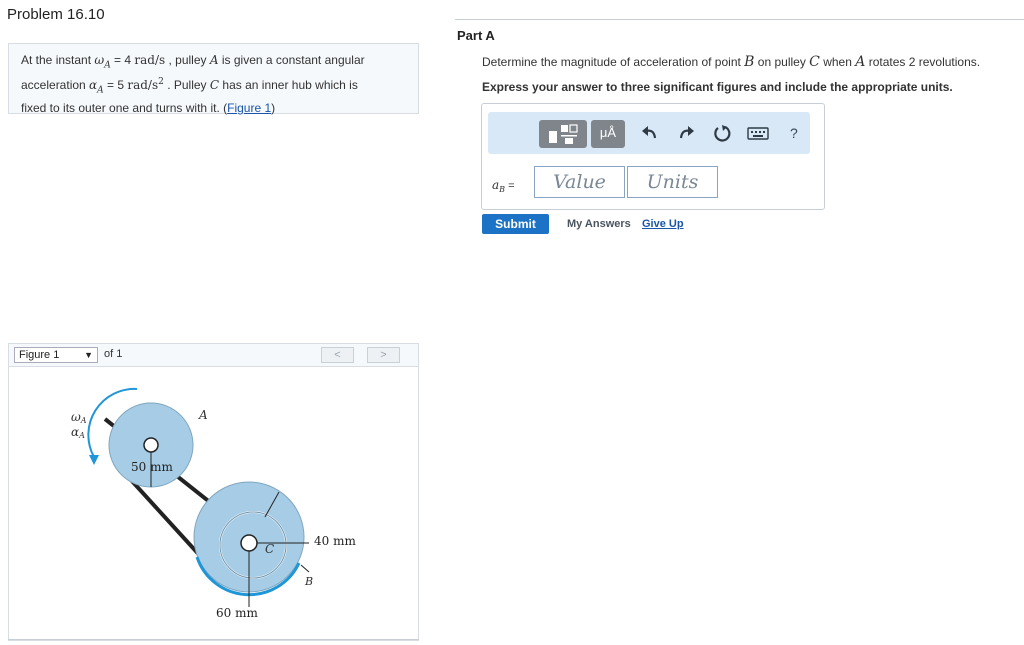 The width and height of the screenshot is (1024, 645). I want to click on statement-text: At the instant, so click(58, 60).